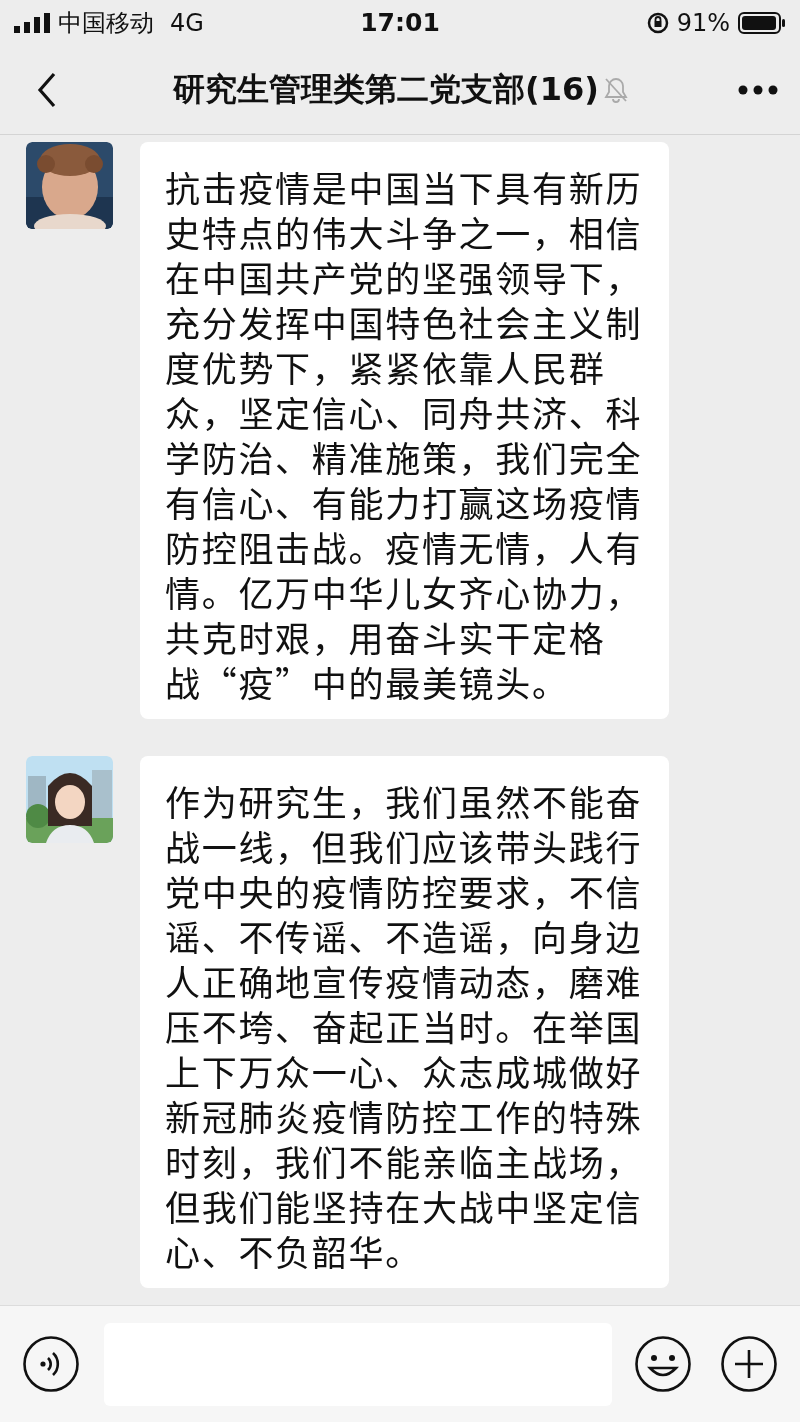  Describe the element at coordinates (657, 22) in the screenshot. I see `rotation-lock-icon` at that location.